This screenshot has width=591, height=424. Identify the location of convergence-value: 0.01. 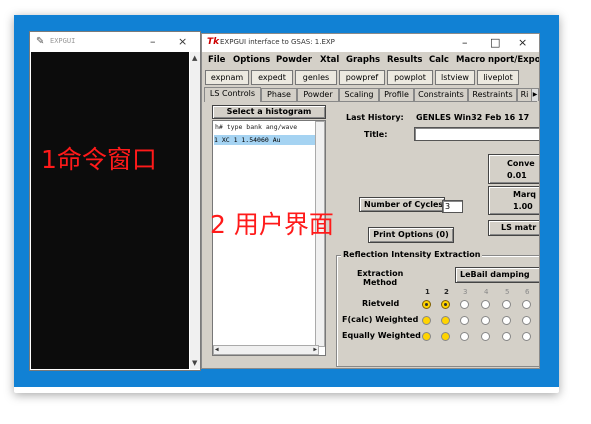
(517, 175).